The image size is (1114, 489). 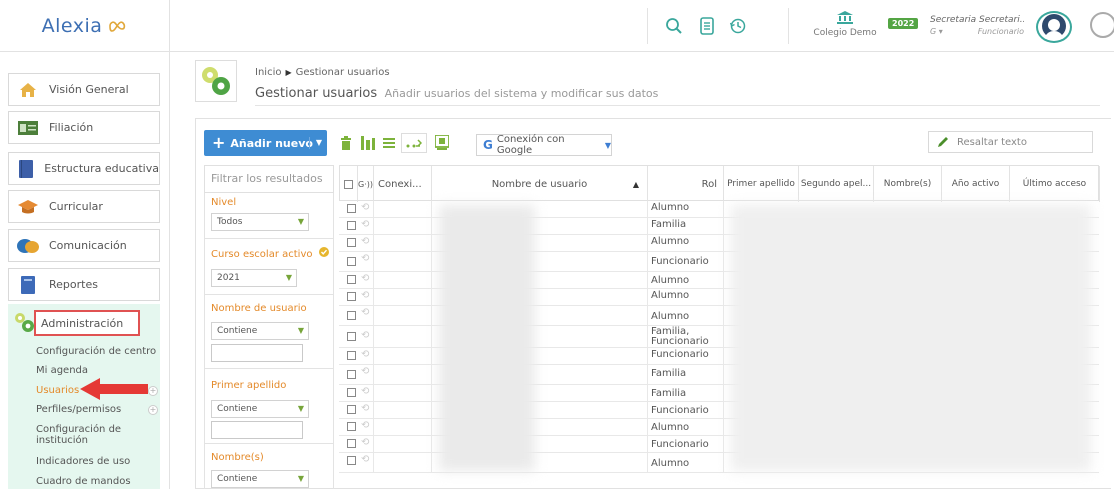 What do you see at coordinates (908, 184) in the screenshot?
I see `col-nombres: Nombre(s)` at bounding box center [908, 184].